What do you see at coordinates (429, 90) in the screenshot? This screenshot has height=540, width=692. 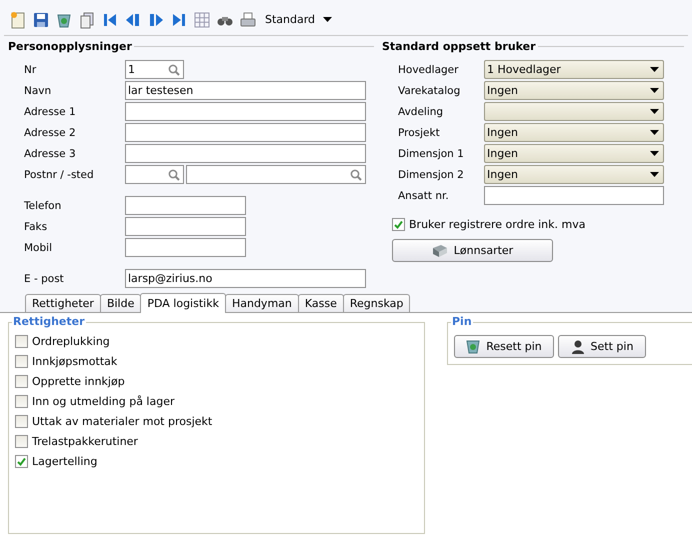 I see `field-label: Varekatalog` at bounding box center [429, 90].